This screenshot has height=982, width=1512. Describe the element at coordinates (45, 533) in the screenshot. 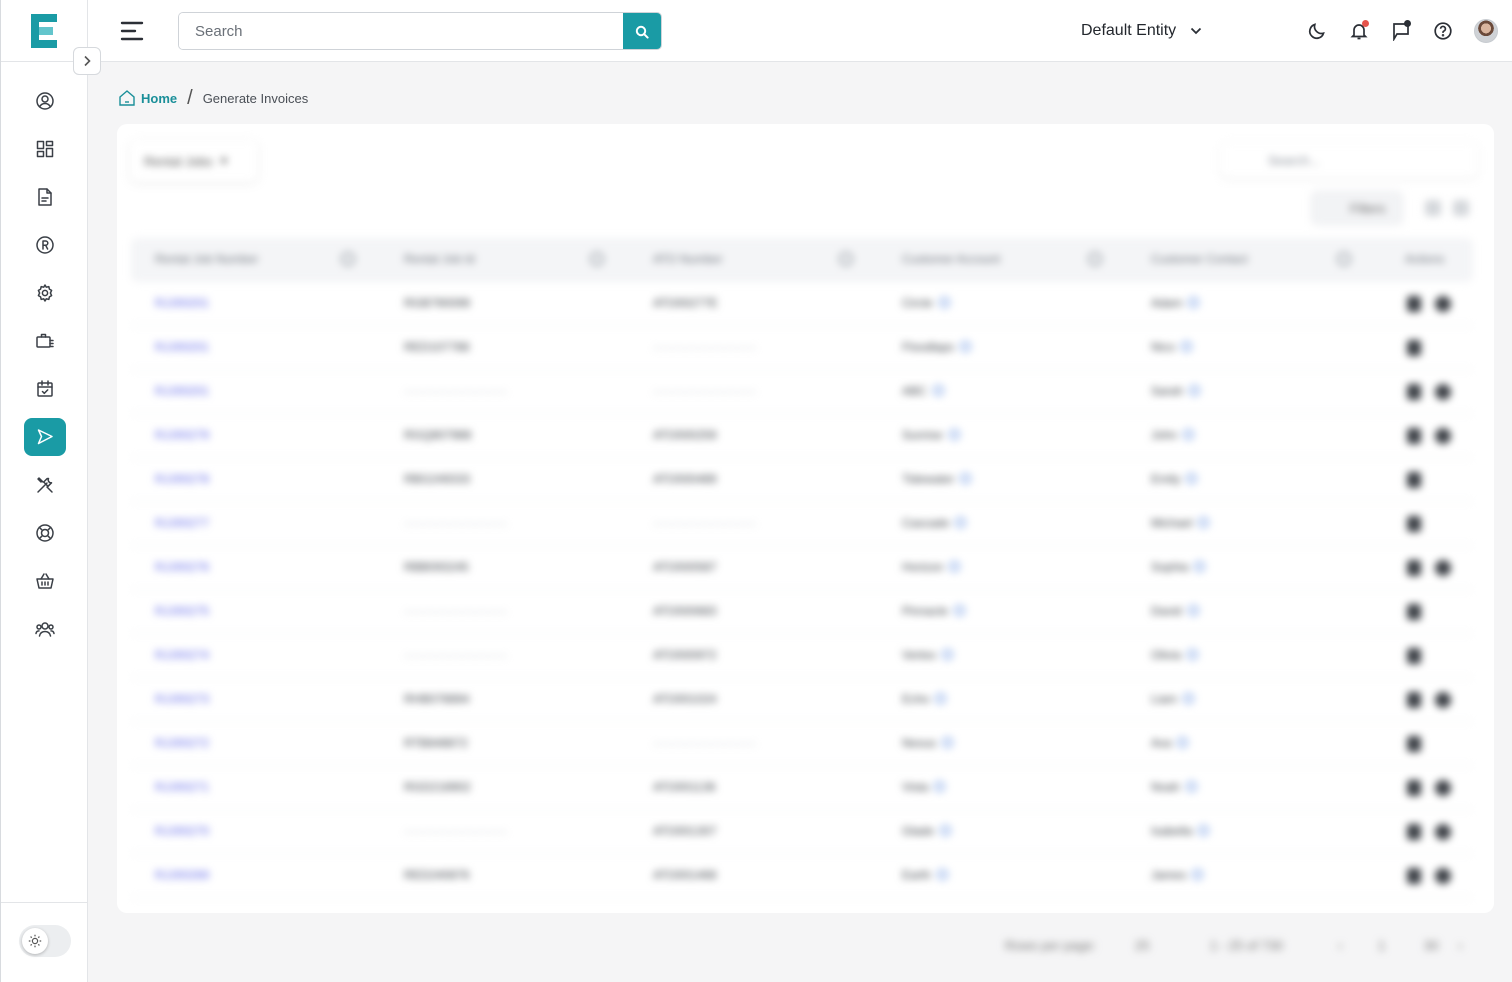

I see `sidebar-item-lifebuoy` at that location.